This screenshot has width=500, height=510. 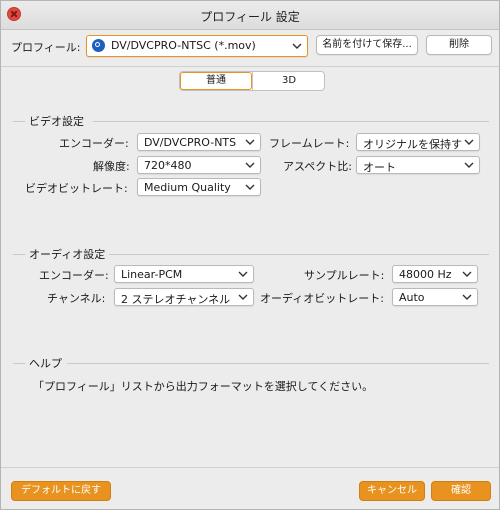 I want to click on video-settings-title: ビデオ設定, so click(x=56, y=121).